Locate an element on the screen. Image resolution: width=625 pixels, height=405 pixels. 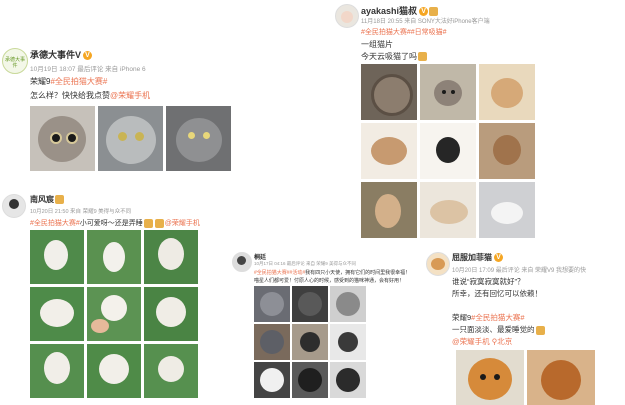
post-line-2: 所幸，还有回忆可以依赖！ is located at coordinates (497, 293).